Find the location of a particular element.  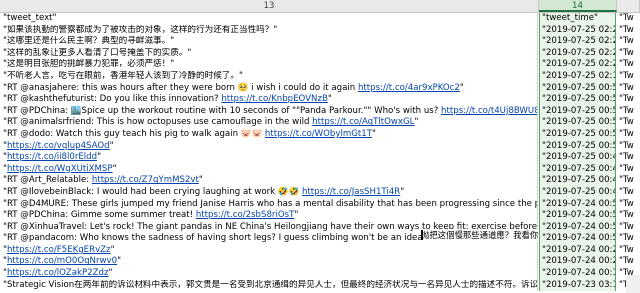

cell-tweet-time: "2019-07-24 00:19" is located at coordinates (577, 274).